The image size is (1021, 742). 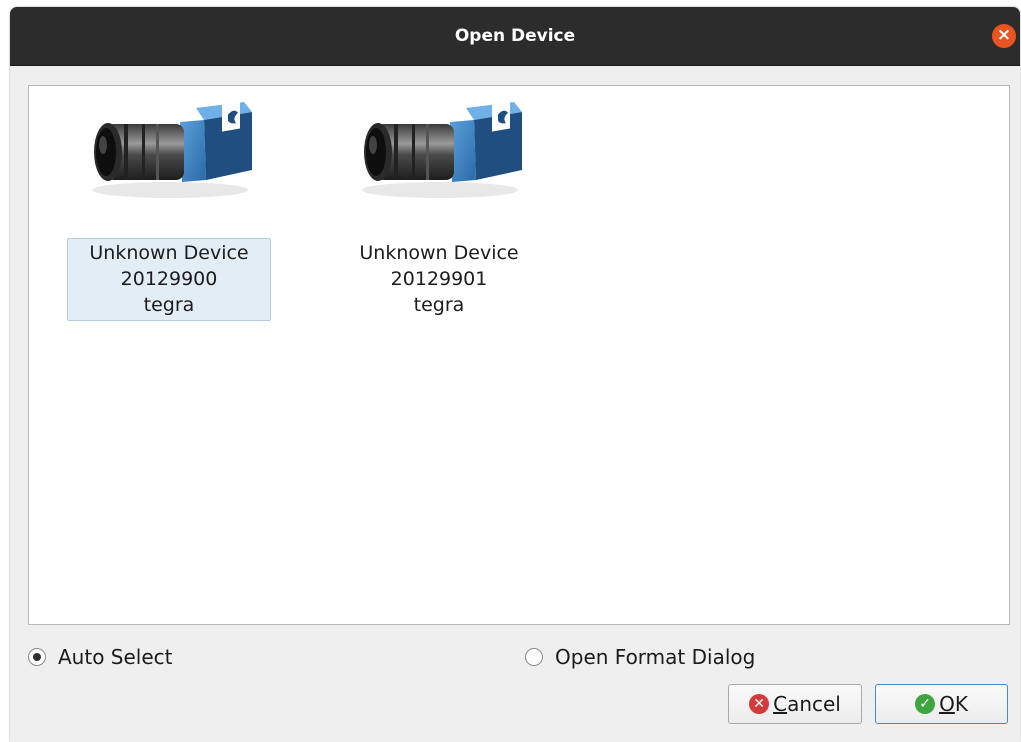 I want to click on close-icon: ×, so click(x=1004, y=35).